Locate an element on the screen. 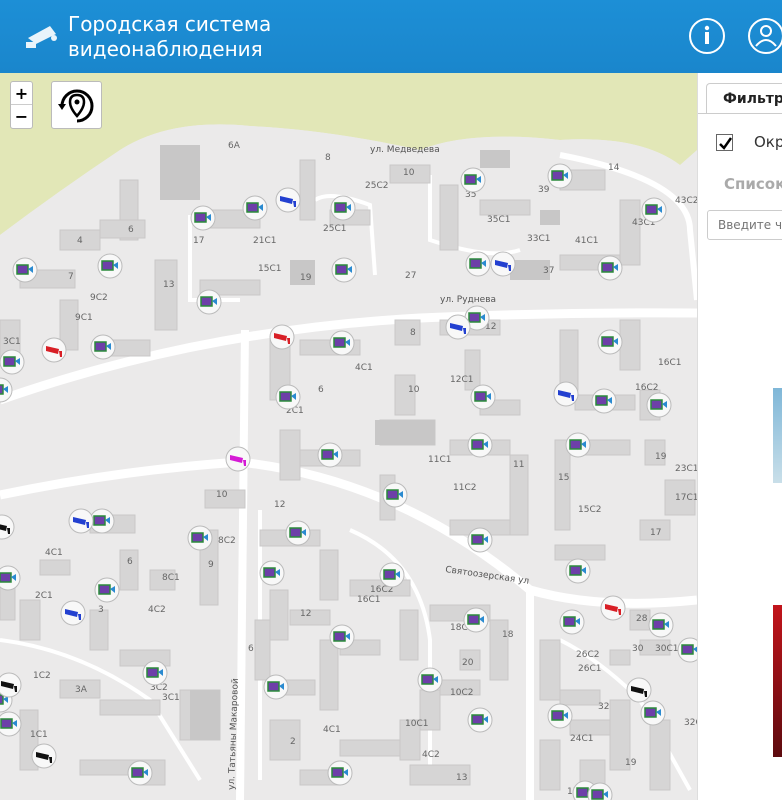 The width and height of the screenshot is (782, 800). building-number-label: 11С1 is located at coordinates (439, 460).